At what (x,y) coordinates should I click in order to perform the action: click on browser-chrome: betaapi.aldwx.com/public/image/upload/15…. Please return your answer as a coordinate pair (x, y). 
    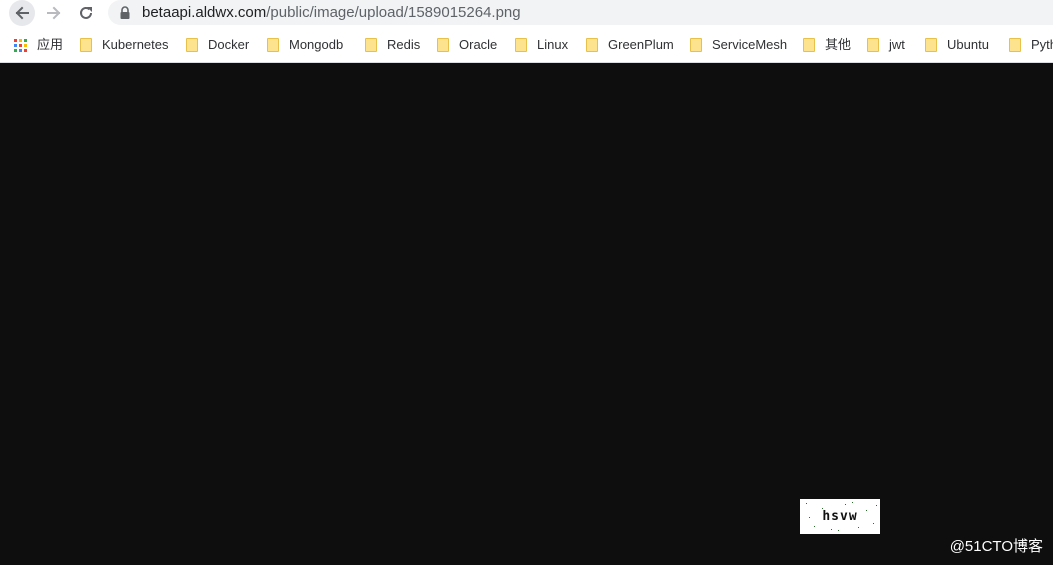
    Looking at the image, I should click on (526, 31).